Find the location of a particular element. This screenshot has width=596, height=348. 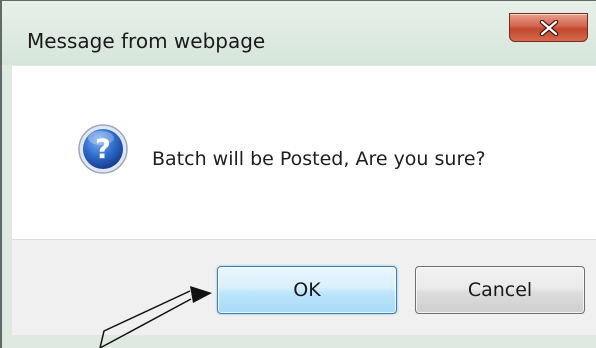

ok-button: OK is located at coordinates (307, 290).